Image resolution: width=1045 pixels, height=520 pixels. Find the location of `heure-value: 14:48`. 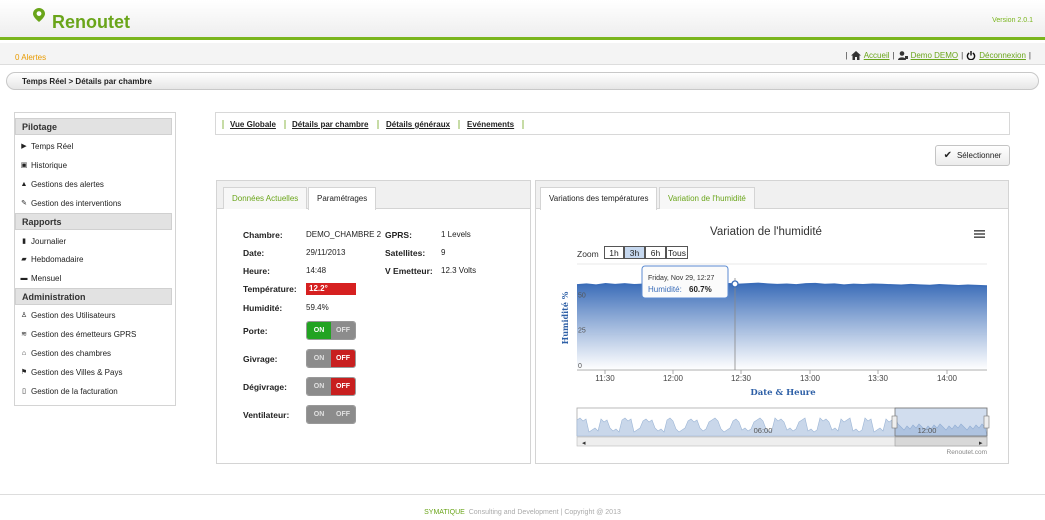

heure-value: 14:48 is located at coordinates (316, 270).